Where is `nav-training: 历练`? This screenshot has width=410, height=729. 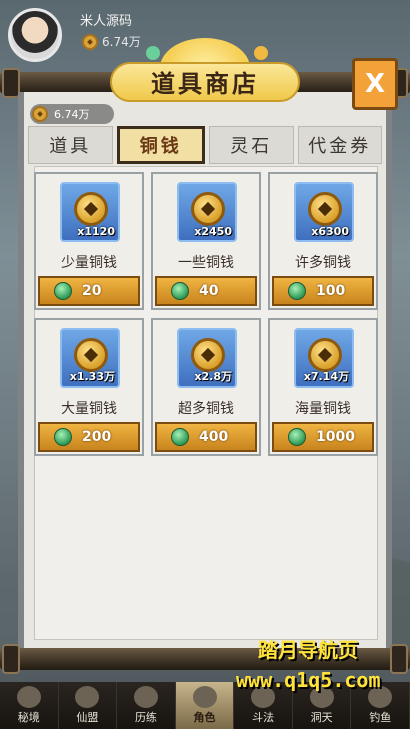
nav-training: 历练 is located at coordinates (146, 705).